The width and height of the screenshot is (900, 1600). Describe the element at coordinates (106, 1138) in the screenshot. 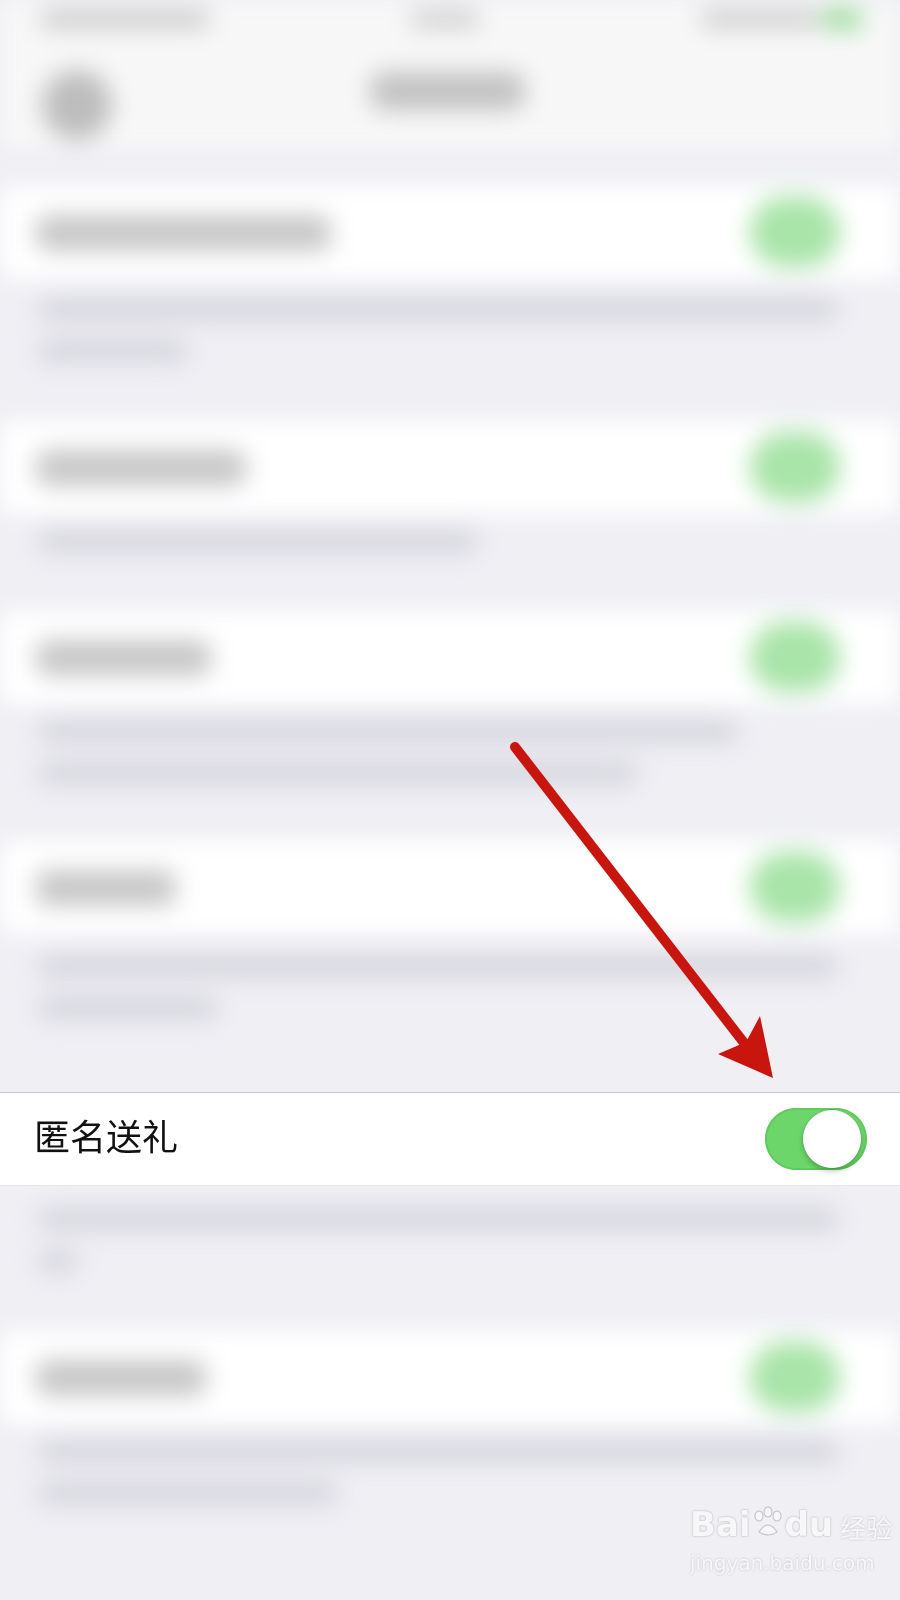

I see `anonymous-gift-label: 匿名送礼` at that location.